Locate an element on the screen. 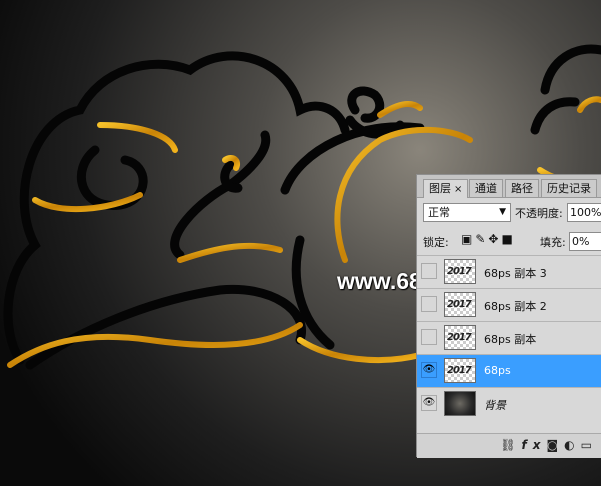 This screenshot has height=486, width=601. layer-row-copy-3: 2017 68ps 副本 3 is located at coordinates (509, 271).